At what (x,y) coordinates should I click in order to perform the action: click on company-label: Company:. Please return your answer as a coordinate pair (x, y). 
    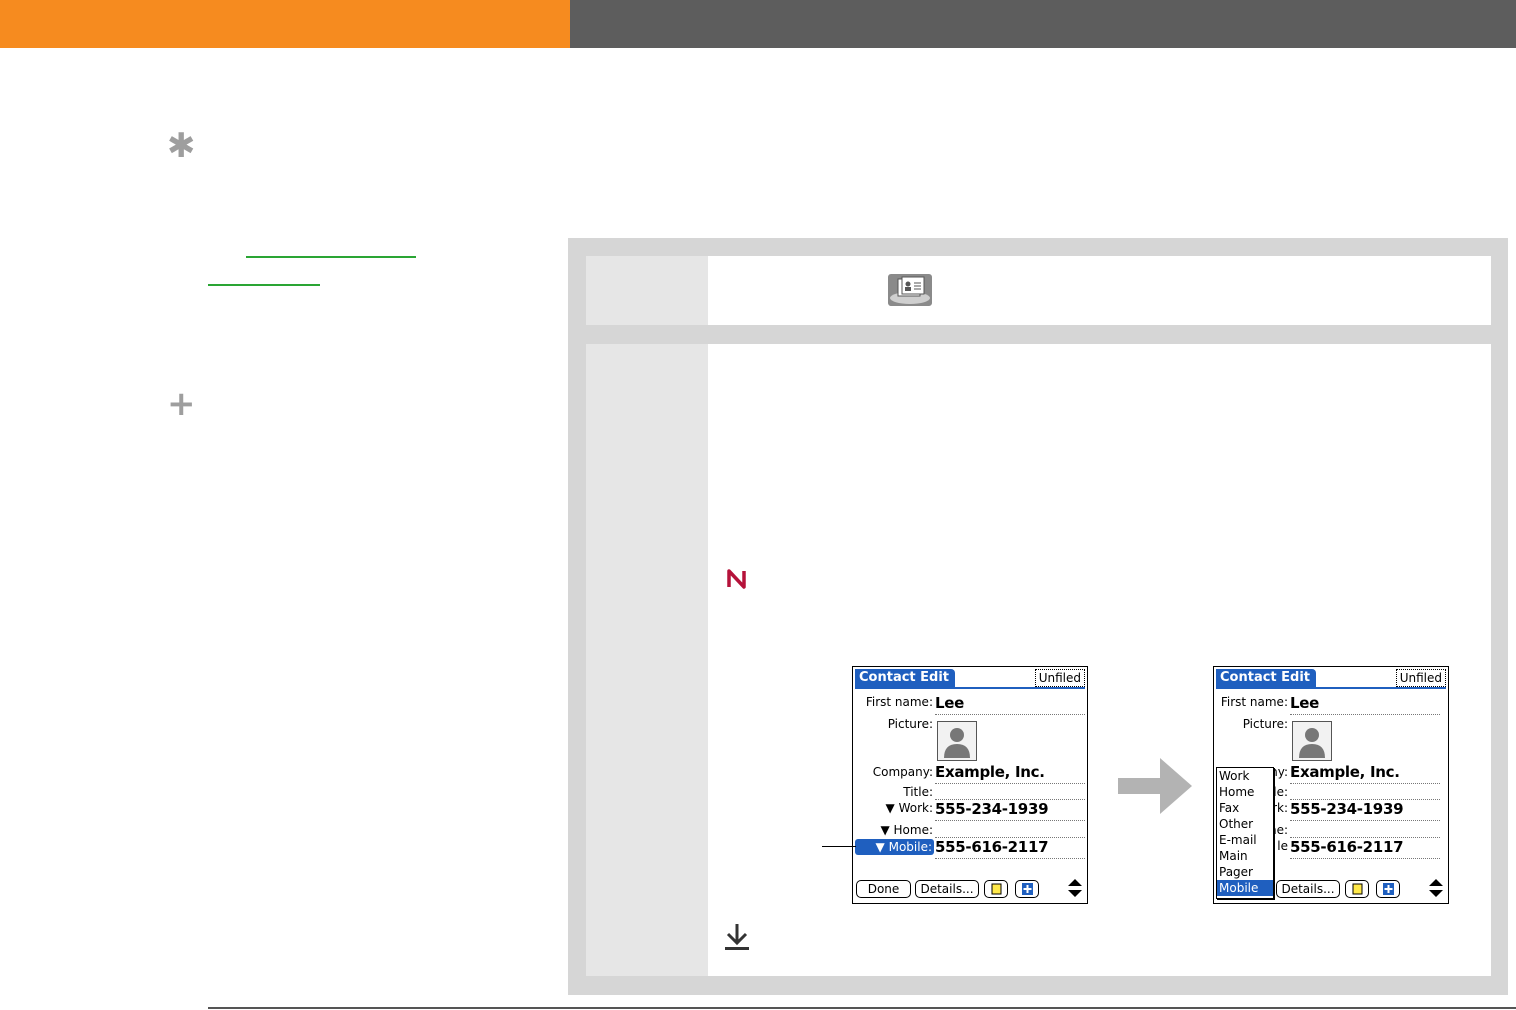
    Looking at the image, I should click on (902, 772).